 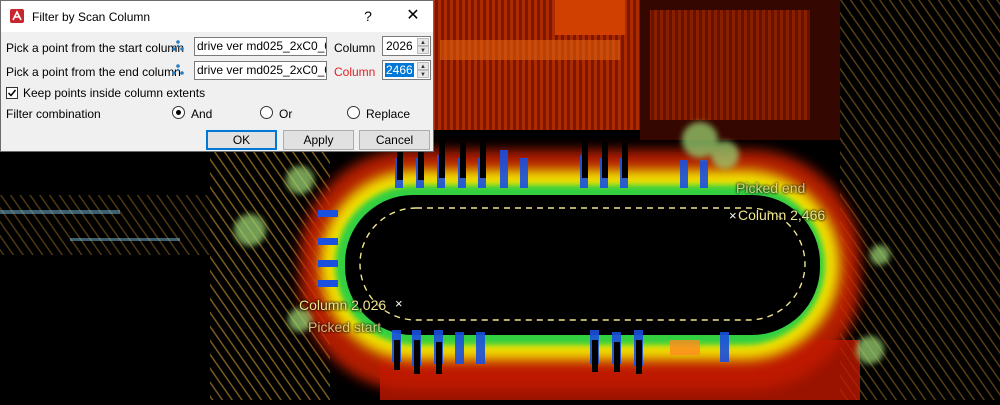 What do you see at coordinates (399, 303) in the screenshot?
I see `picked-start-marker-icon: ×` at bounding box center [399, 303].